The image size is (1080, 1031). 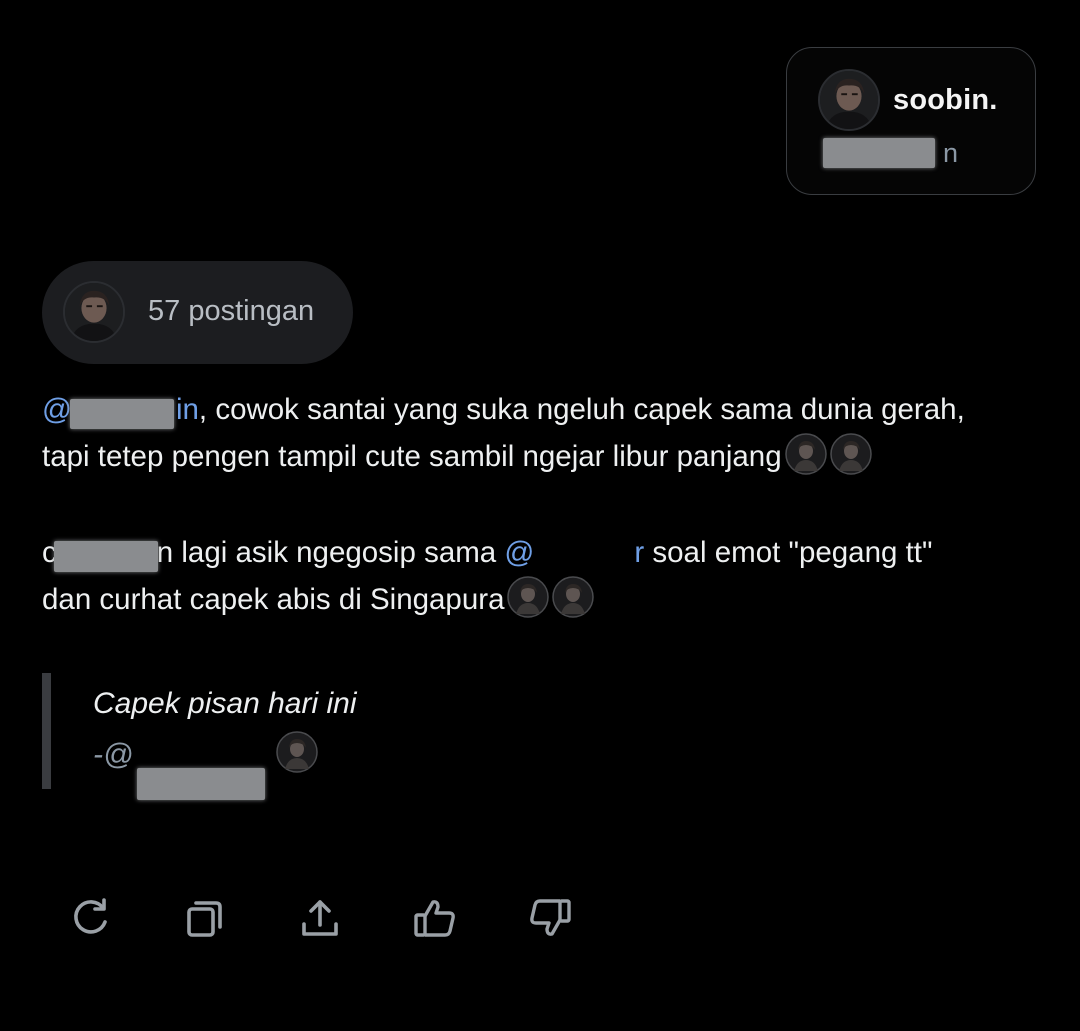 I want to click on pill-avatar, so click(x=94, y=312).